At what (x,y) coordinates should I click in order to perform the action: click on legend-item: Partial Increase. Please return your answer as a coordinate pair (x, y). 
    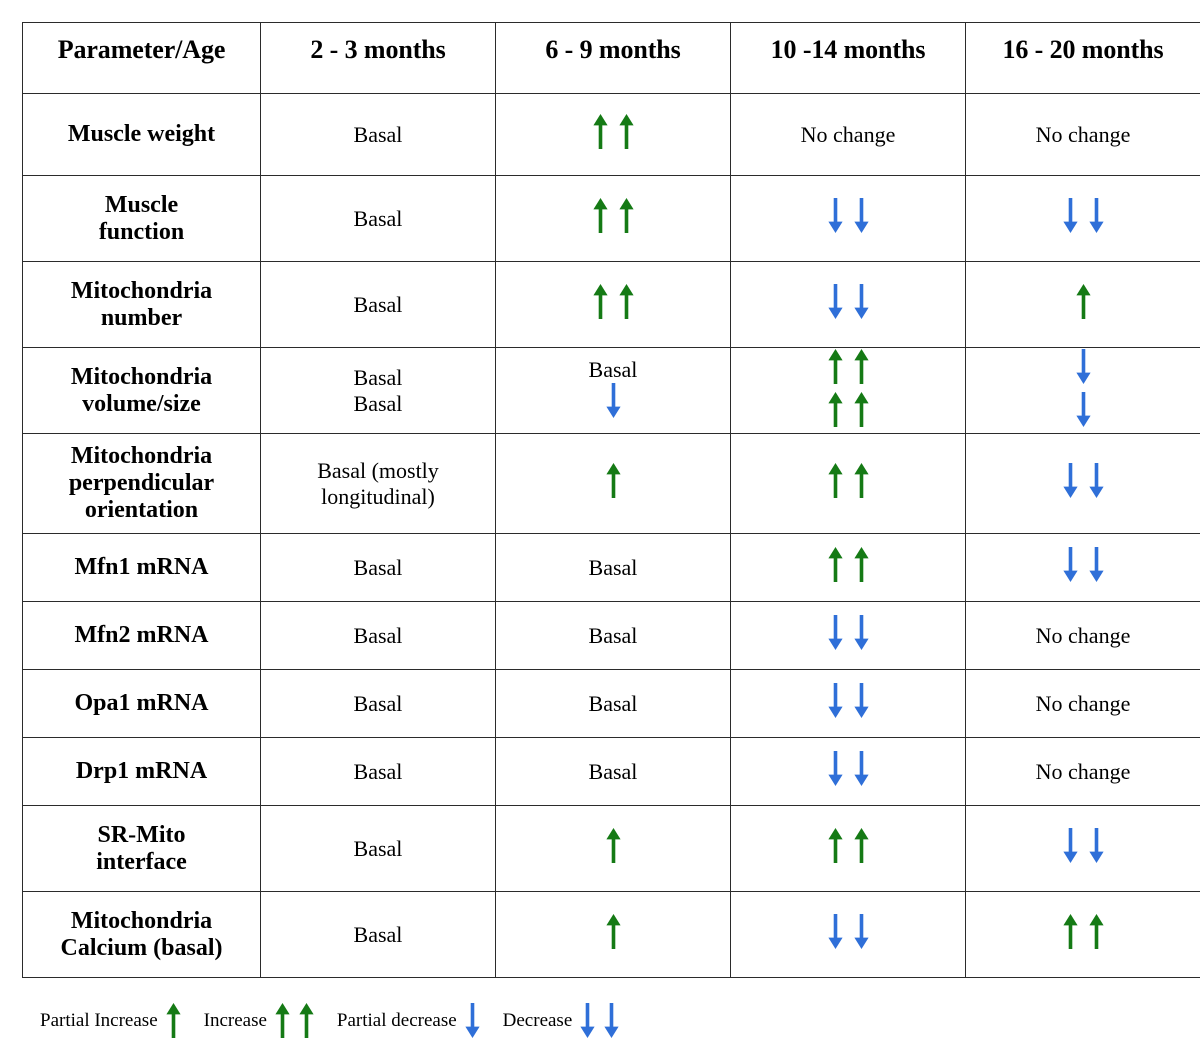
    Looking at the image, I should click on (111, 1020).